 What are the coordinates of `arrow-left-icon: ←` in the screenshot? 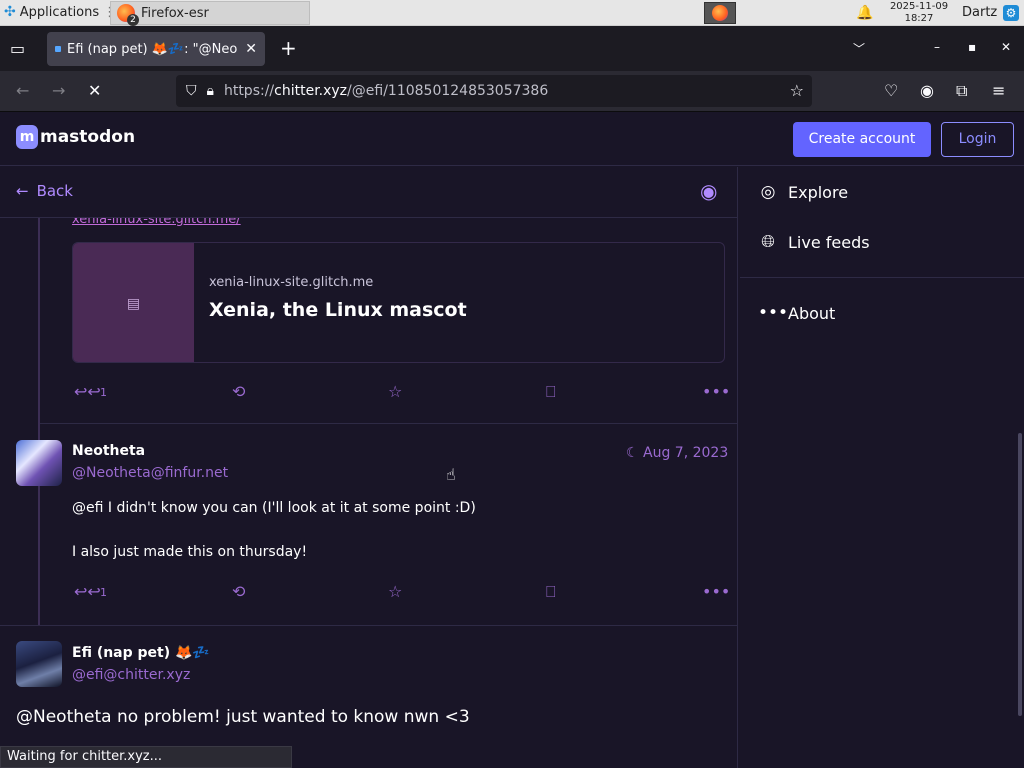 It's located at (22, 191).